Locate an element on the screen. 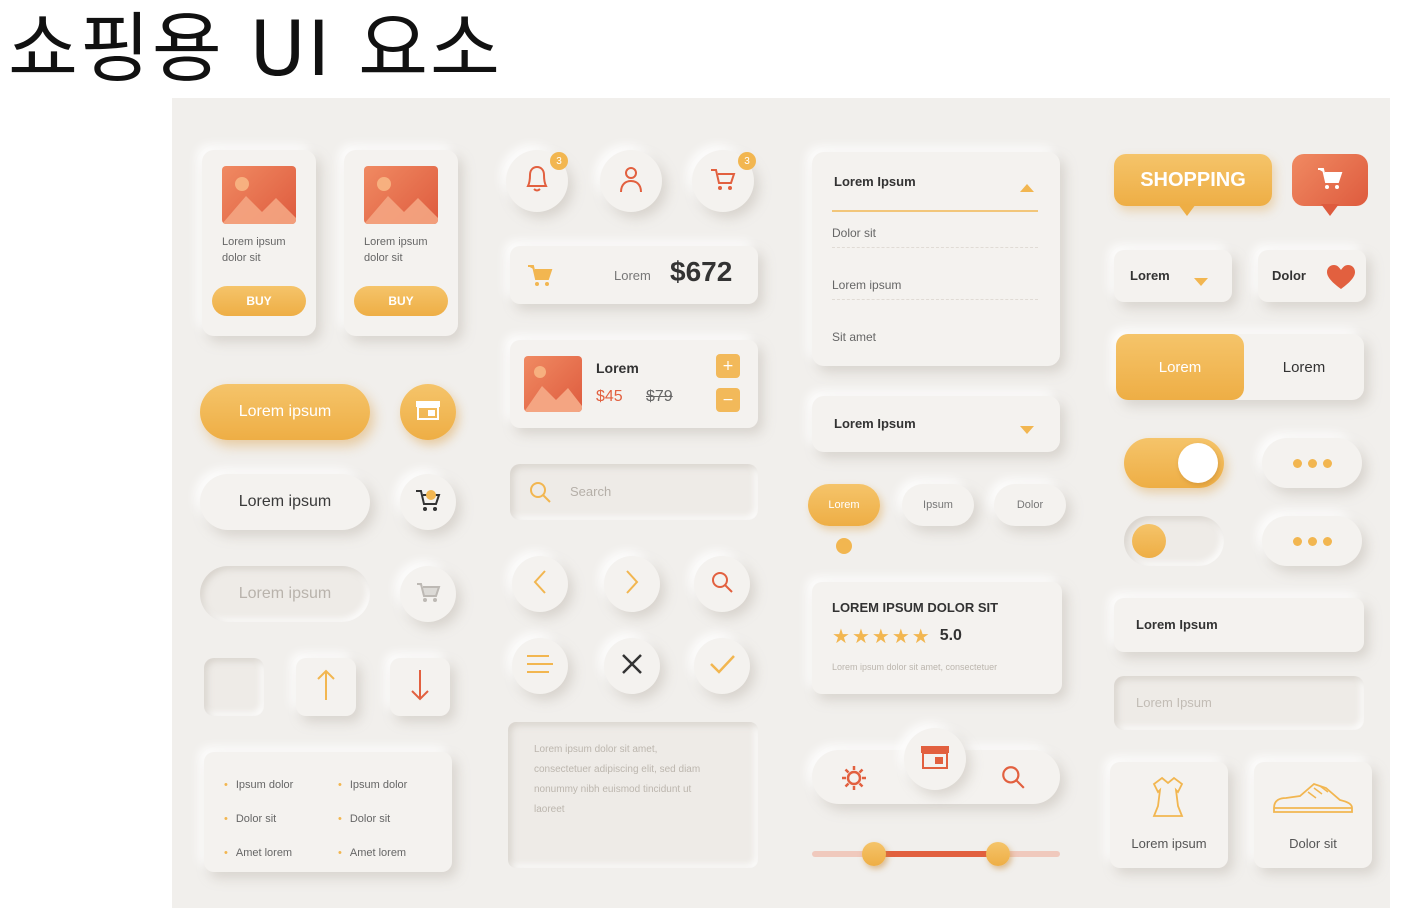 Image resolution: width=1416 pixels, height=911 pixels. cart-button is located at coordinates (428, 594).